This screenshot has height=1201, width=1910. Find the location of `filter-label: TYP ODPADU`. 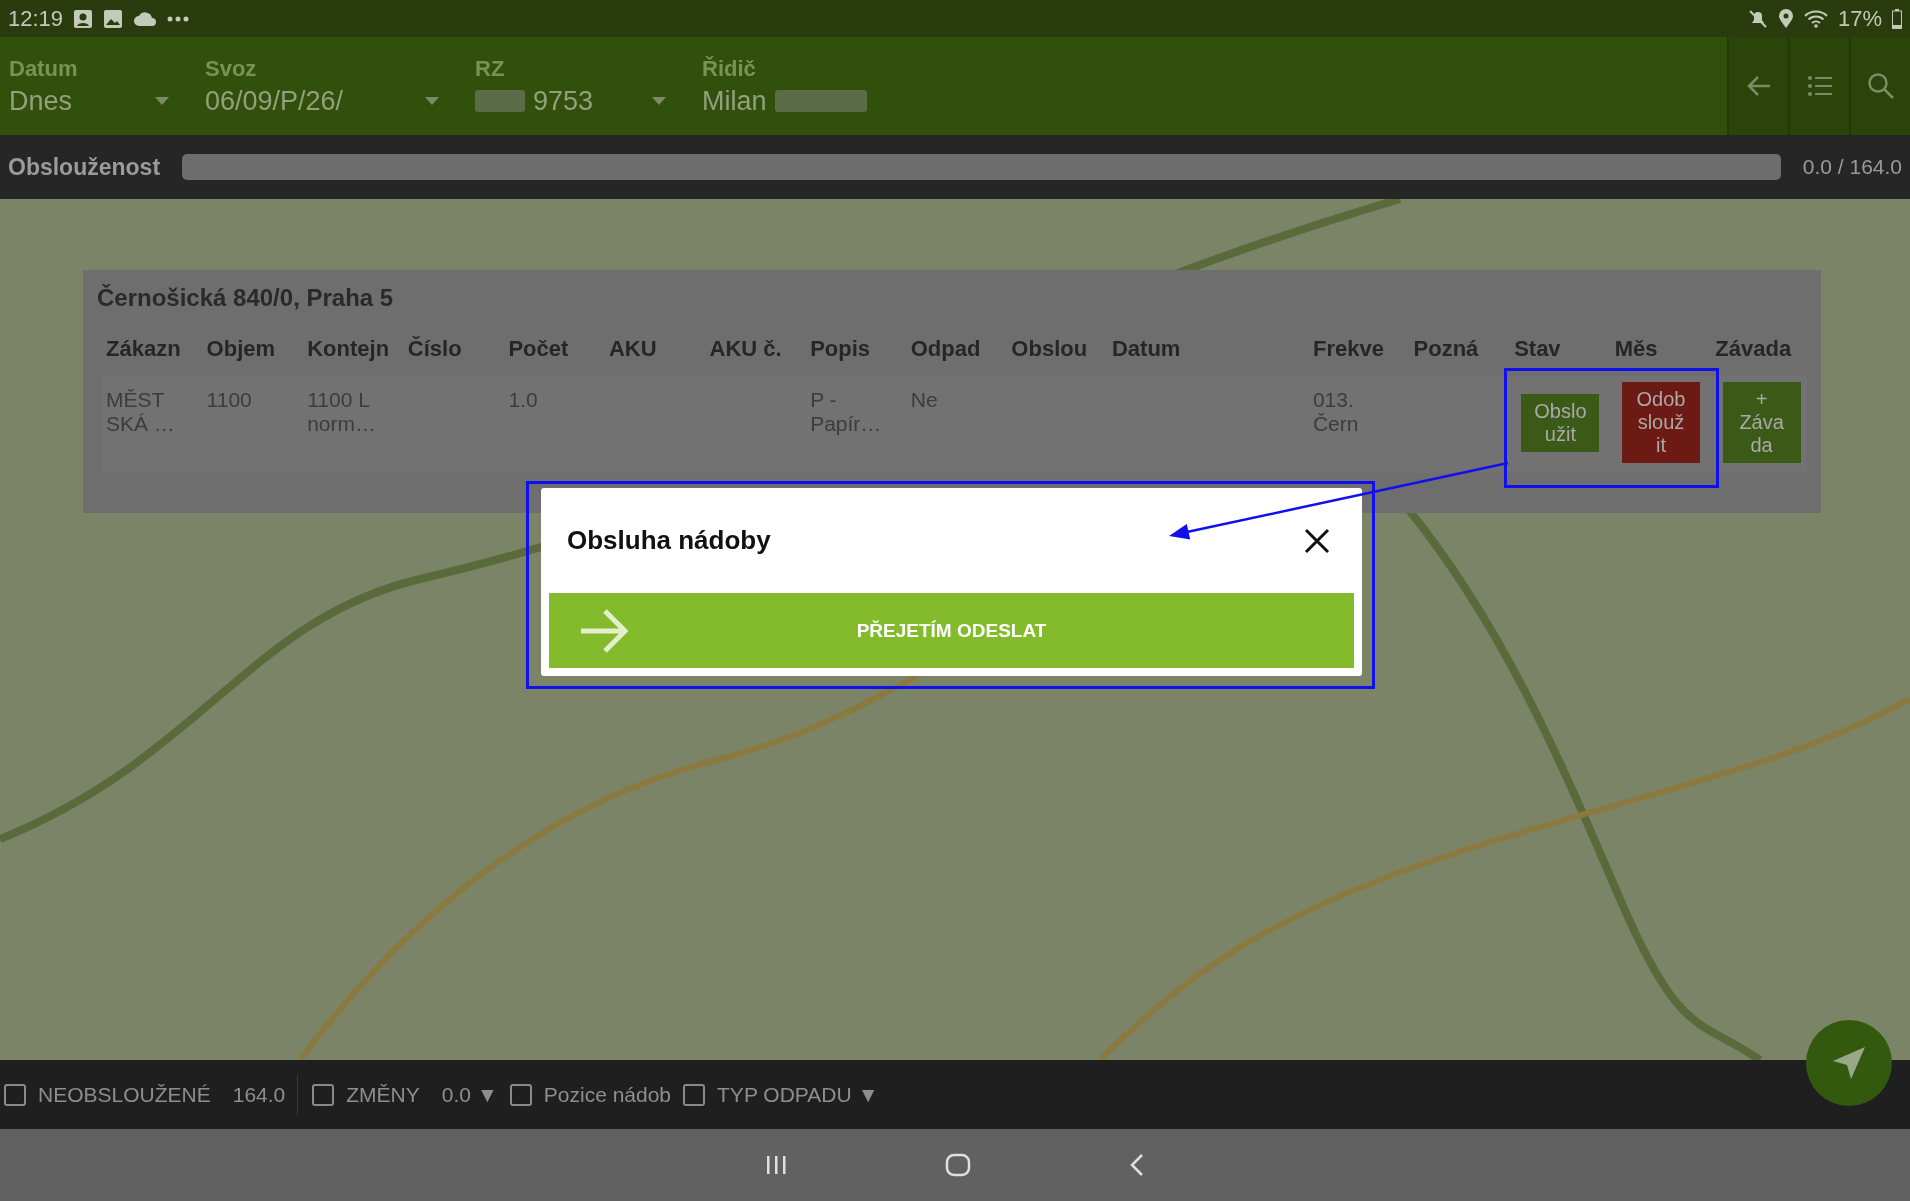

filter-label: TYP ODPADU is located at coordinates (784, 1094).